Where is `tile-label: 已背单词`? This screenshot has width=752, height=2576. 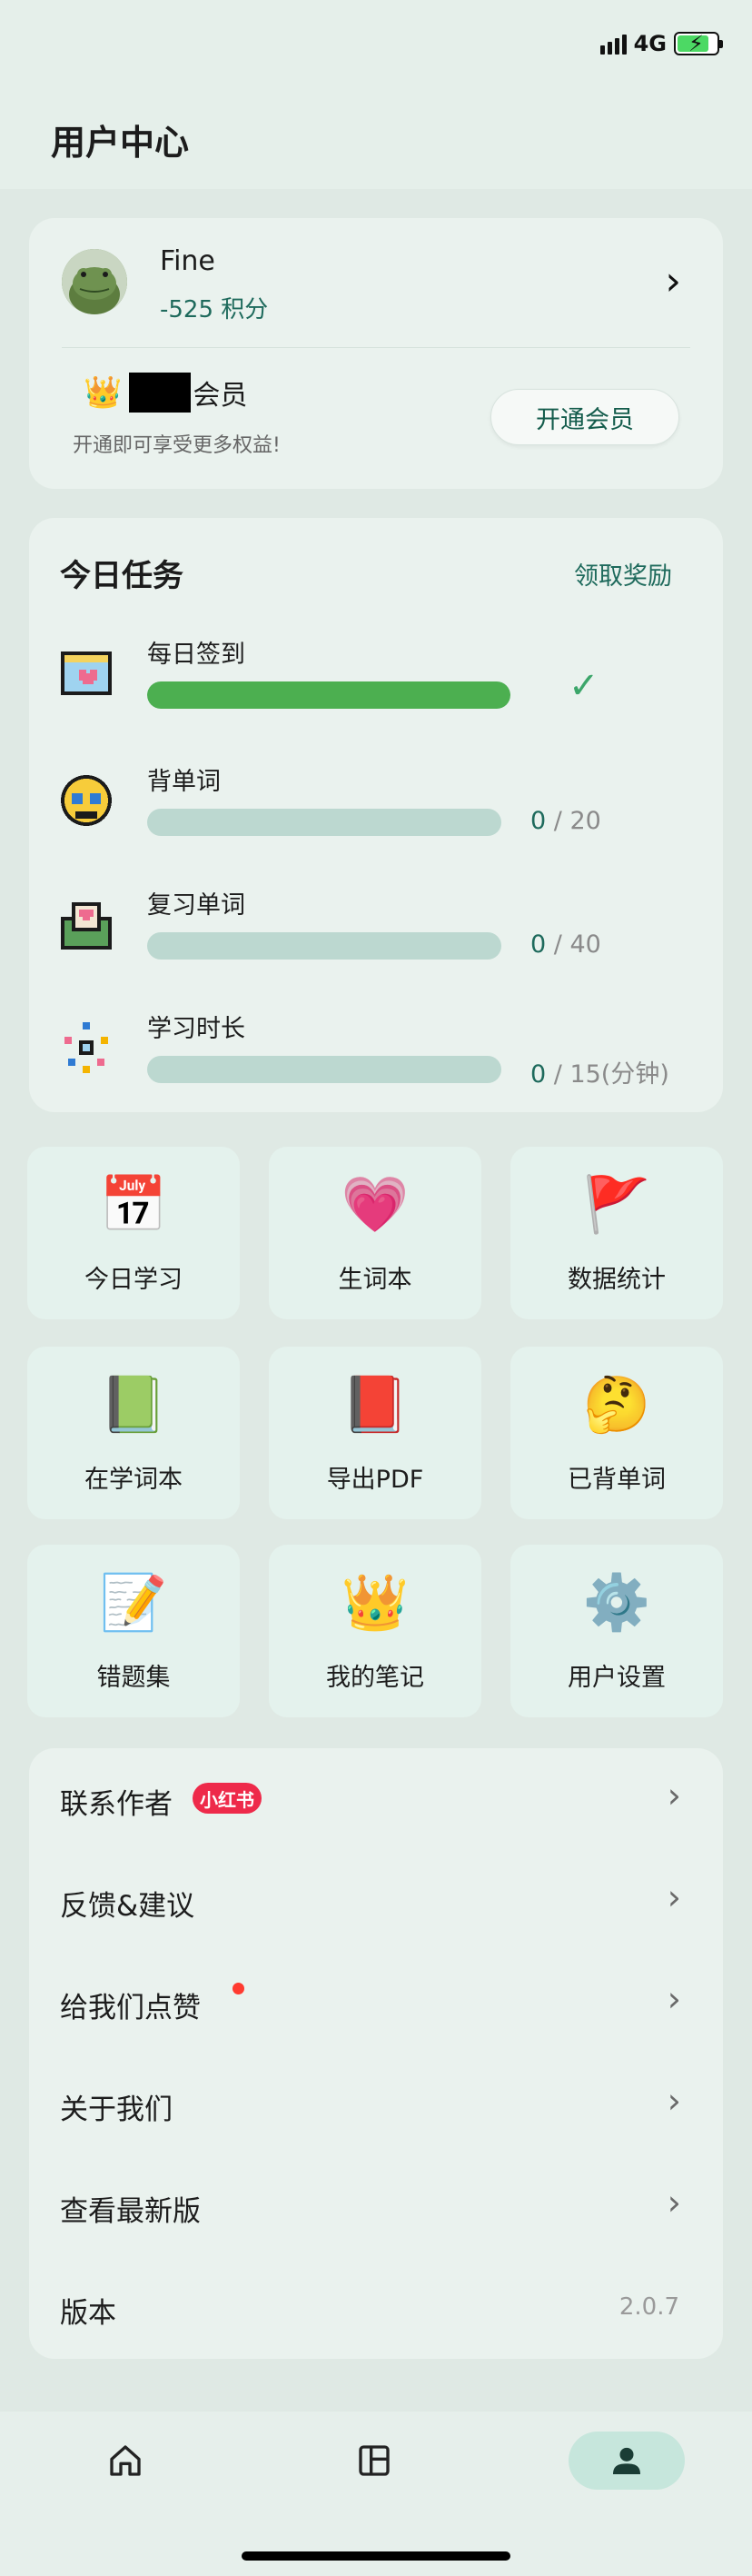
tile-label: 已背单词 is located at coordinates (617, 1480).